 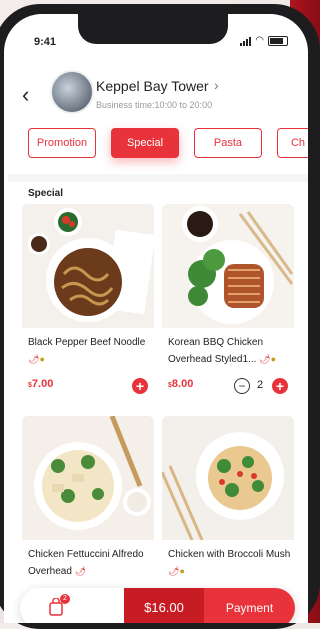 I want to click on store-name: Keppel Bay Tower, so click(x=152, y=86).